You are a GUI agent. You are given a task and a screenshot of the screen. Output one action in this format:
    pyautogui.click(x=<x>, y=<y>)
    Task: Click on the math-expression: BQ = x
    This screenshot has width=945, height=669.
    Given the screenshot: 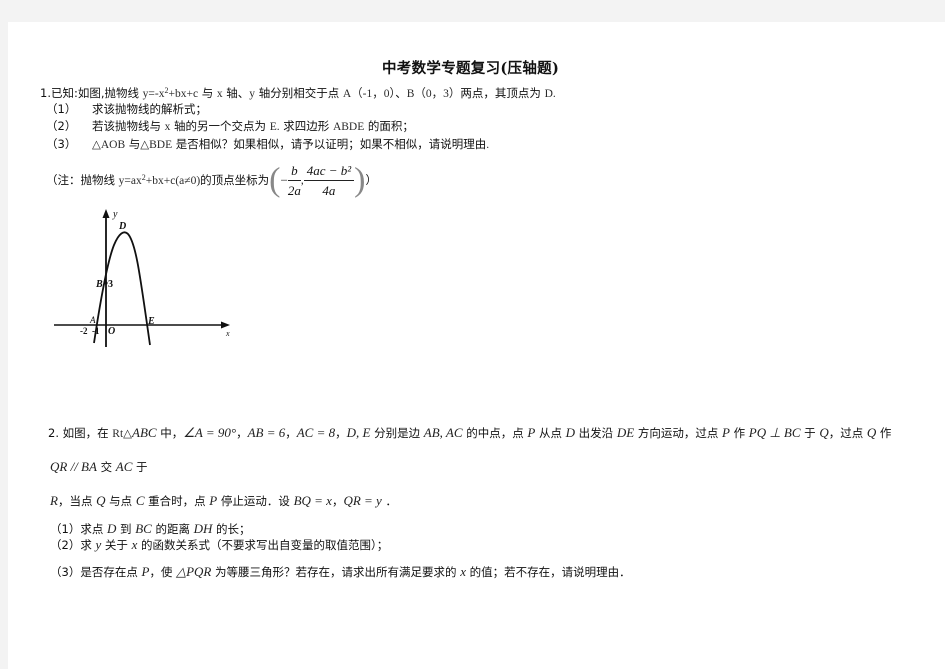 What is the action you would take?
    pyautogui.click(x=312, y=500)
    